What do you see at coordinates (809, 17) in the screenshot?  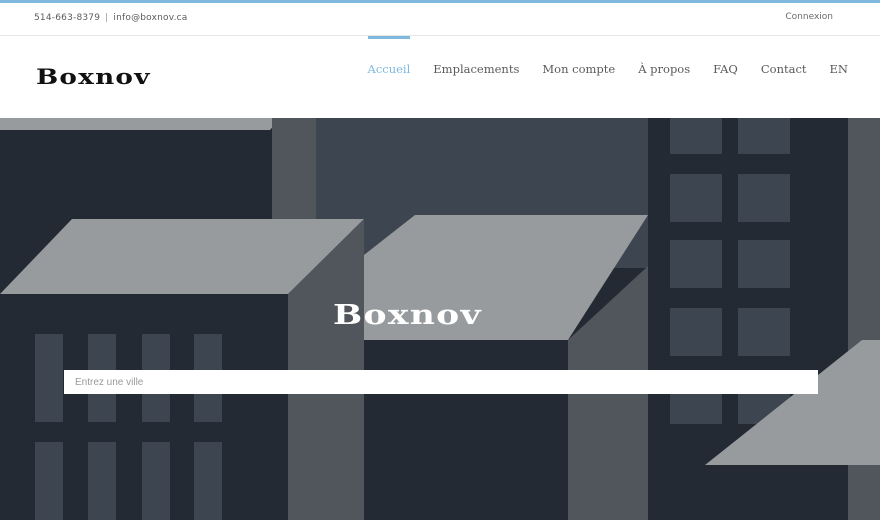 I see `login-link: Connexion` at bounding box center [809, 17].